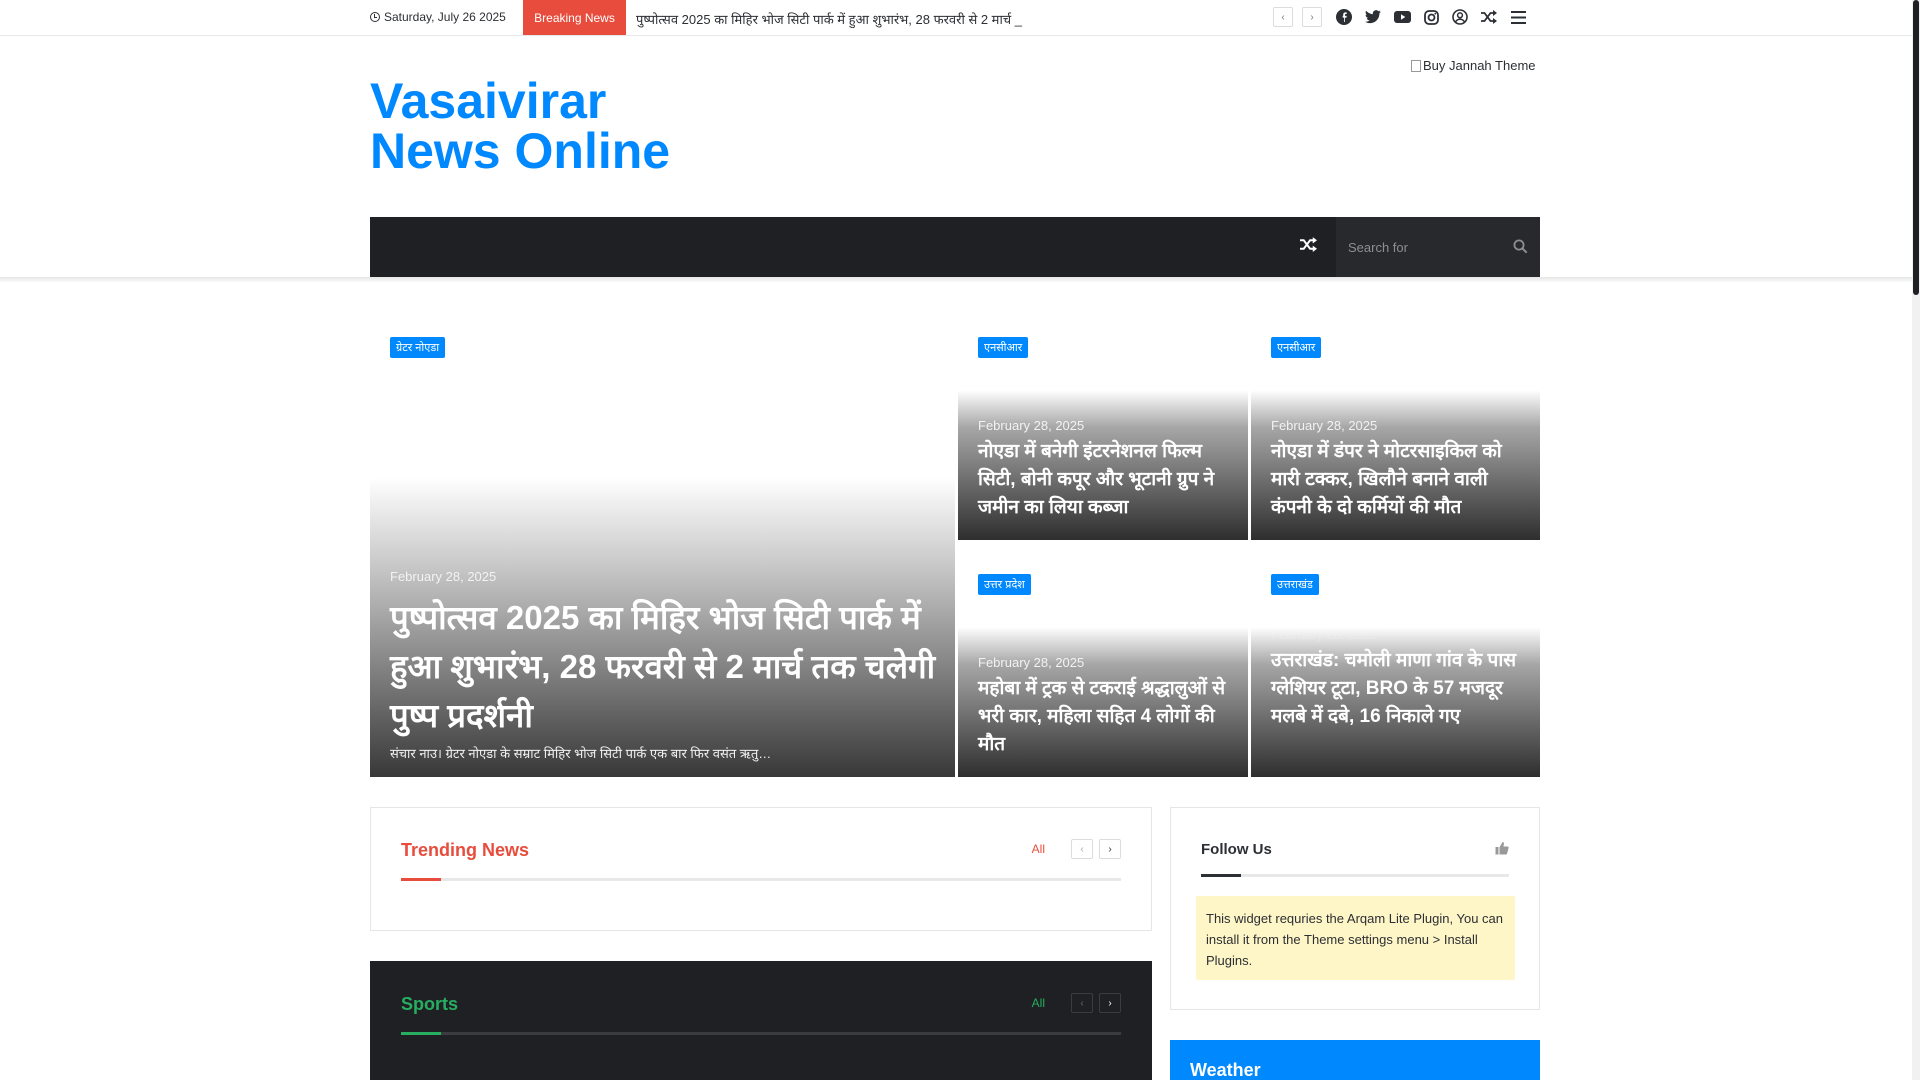  What do you see at coordinates (1295, 584) in the screenshot?
I see `category-badge: उत्तराखंड` at bounding box center [1295, 584].